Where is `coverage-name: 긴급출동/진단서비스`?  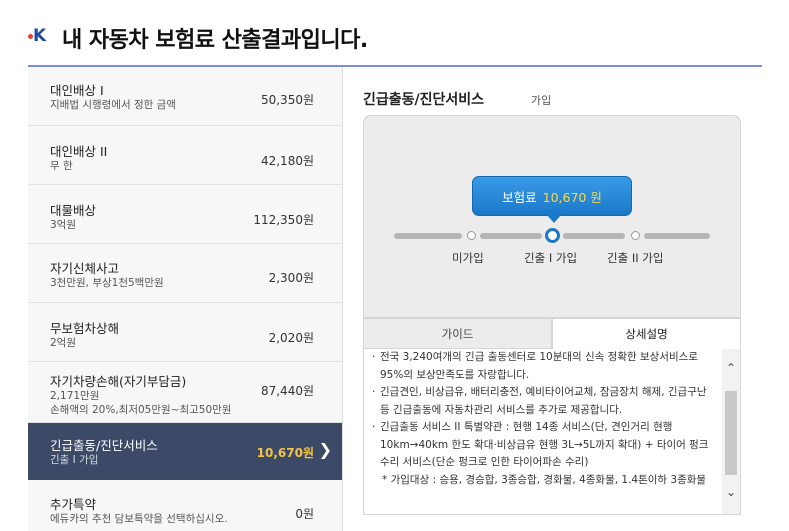
coverage-name: 긴급출동/진단서비스 is located at coordinates (104, 445).